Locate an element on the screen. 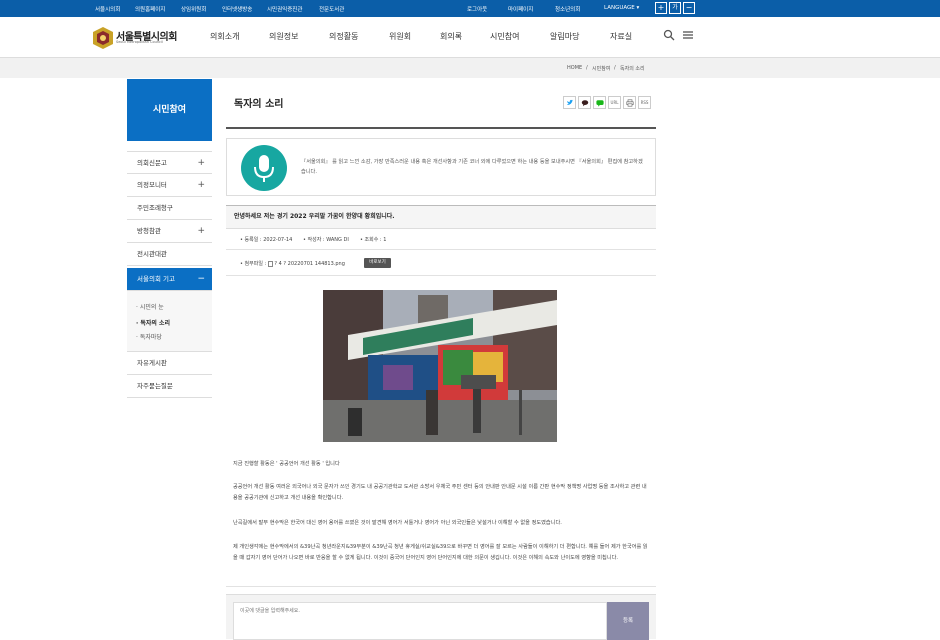 This screenshot has width=940, height=640. mic-badge is located at coordinates (264, 168).